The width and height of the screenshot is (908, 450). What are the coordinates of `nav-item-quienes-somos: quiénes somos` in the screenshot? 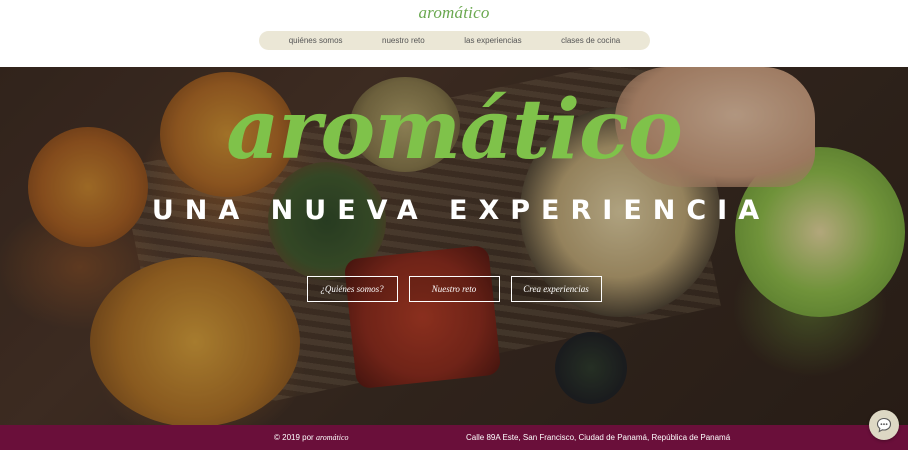 It's located at (316, 40).